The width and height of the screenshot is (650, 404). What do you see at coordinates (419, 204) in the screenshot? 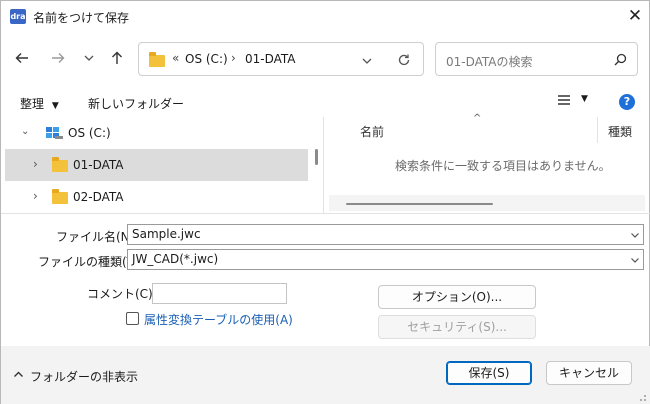
I see `scrollbar-thumb` at bounding box center [419, 204].